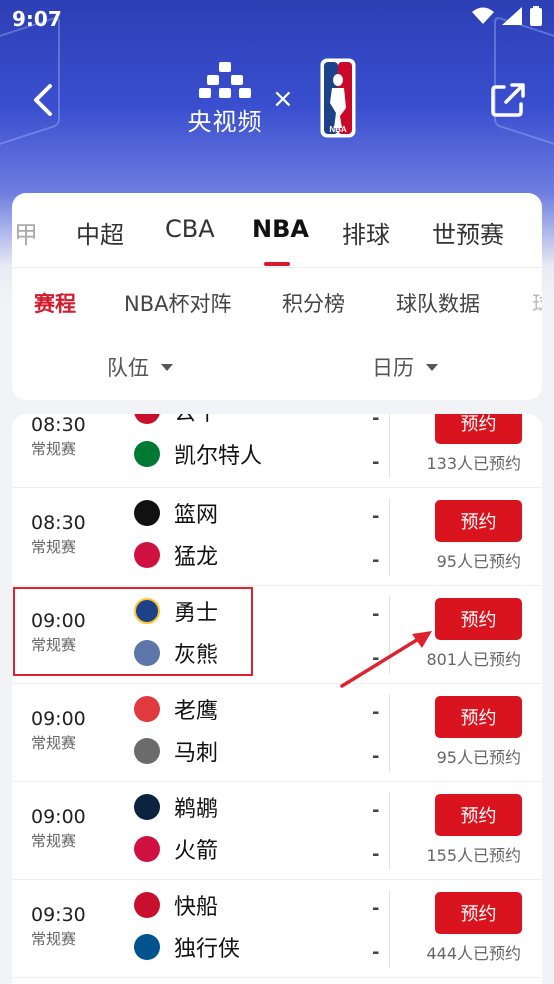 This screenshot has width=554, height=984. What do you see at coordinates (225, 99) in the screenshot?
I see `yangshipin-logo: 央视频` at bounding box center [225, 99].